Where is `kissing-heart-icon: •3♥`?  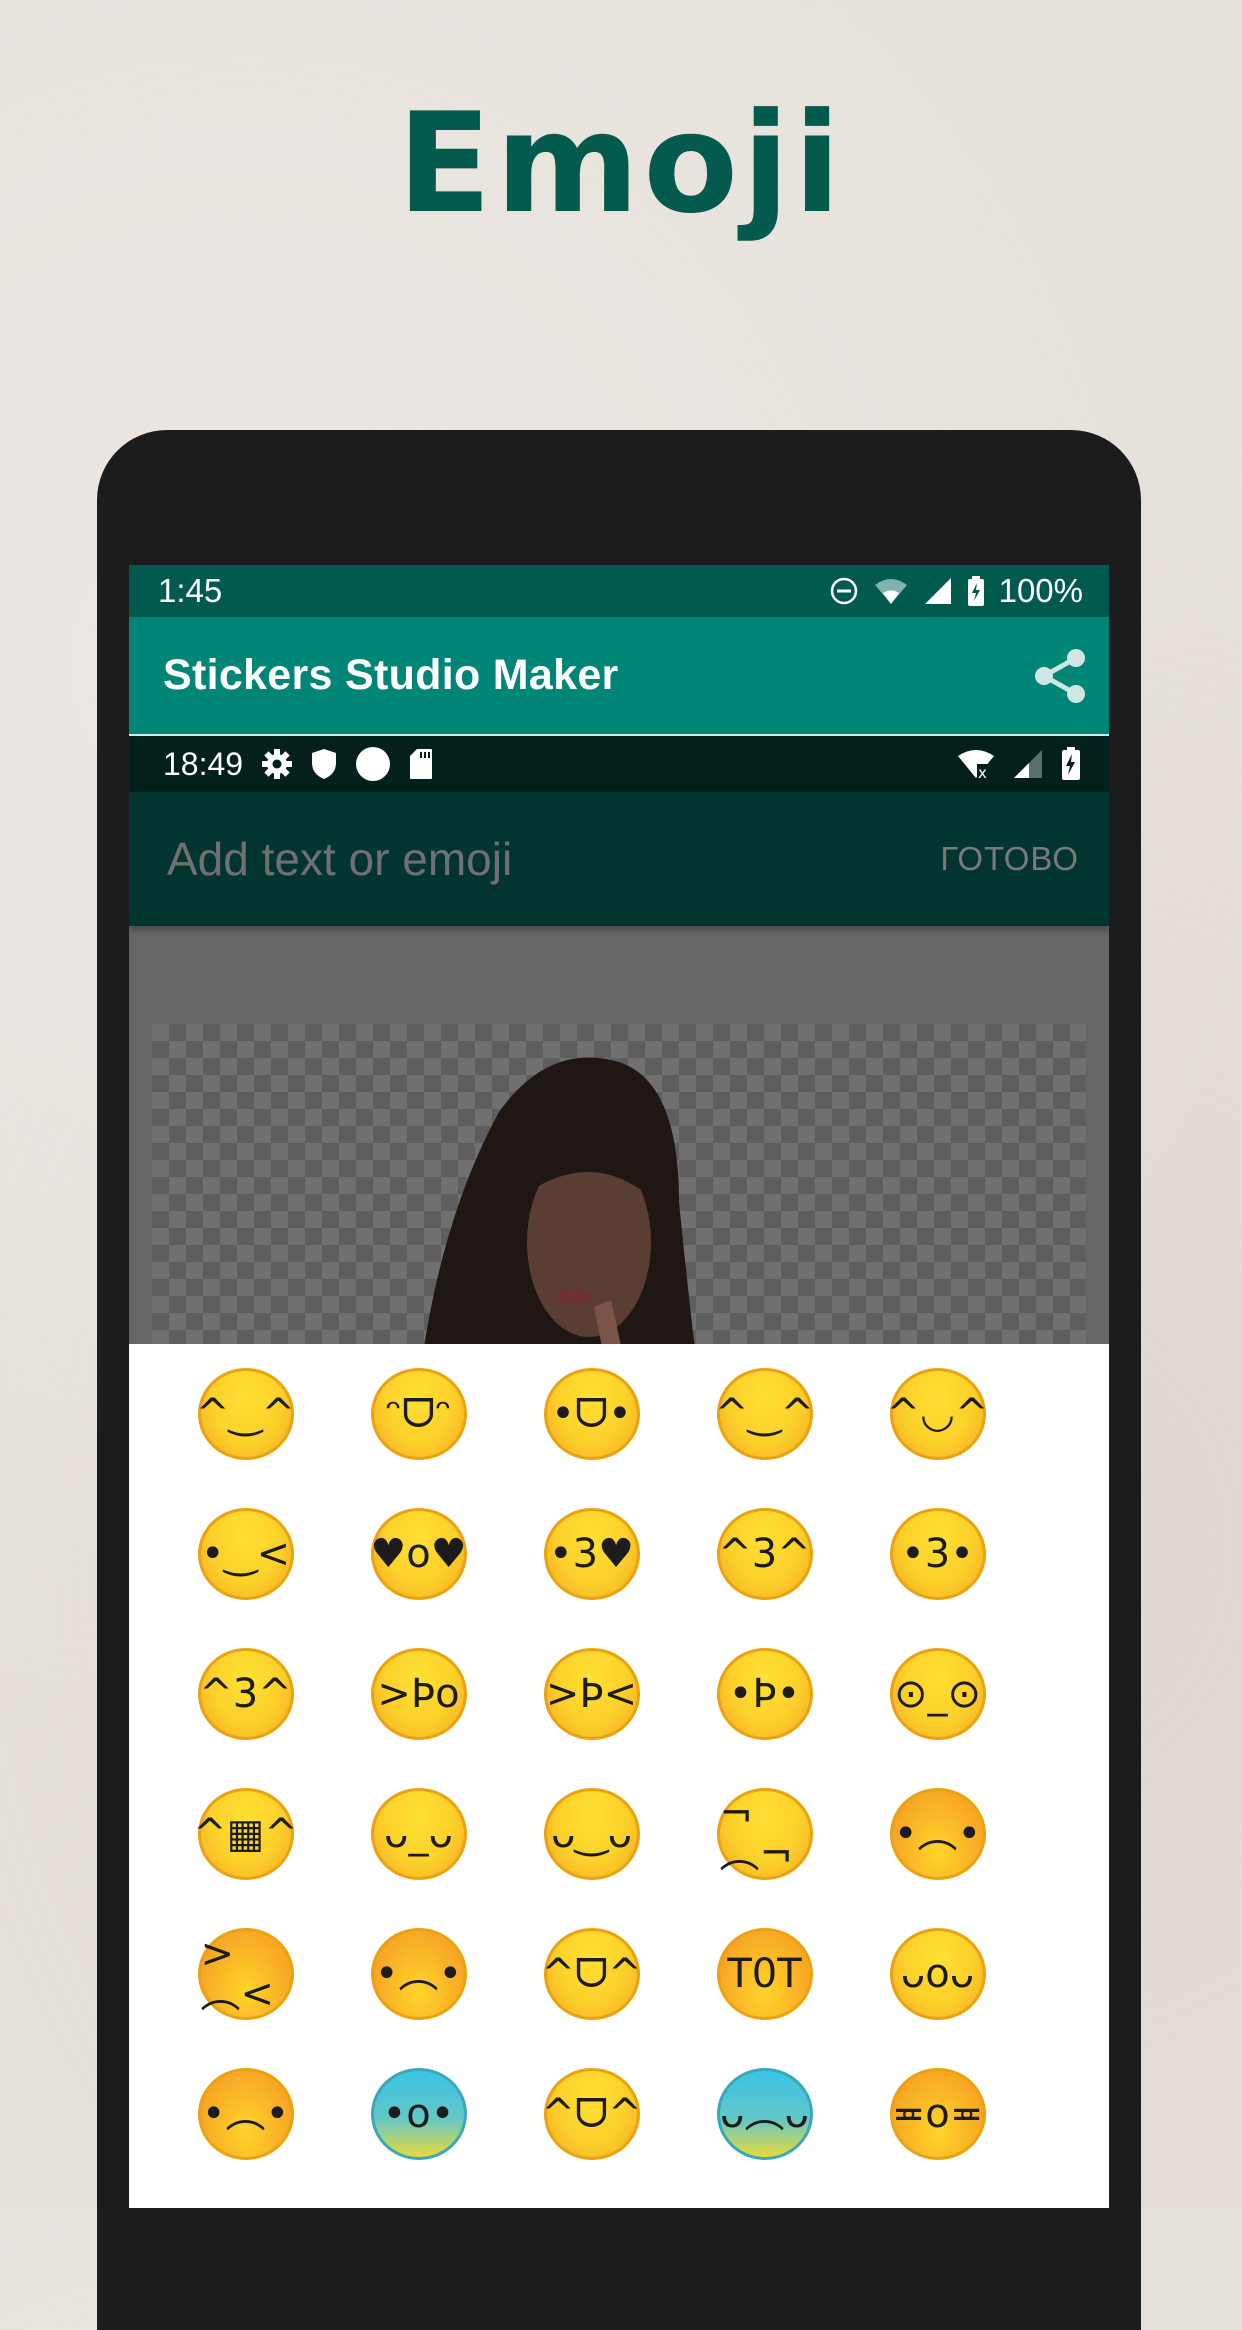
kissing-heart-icon: •3♥ is located at coordinates (591, 1554).